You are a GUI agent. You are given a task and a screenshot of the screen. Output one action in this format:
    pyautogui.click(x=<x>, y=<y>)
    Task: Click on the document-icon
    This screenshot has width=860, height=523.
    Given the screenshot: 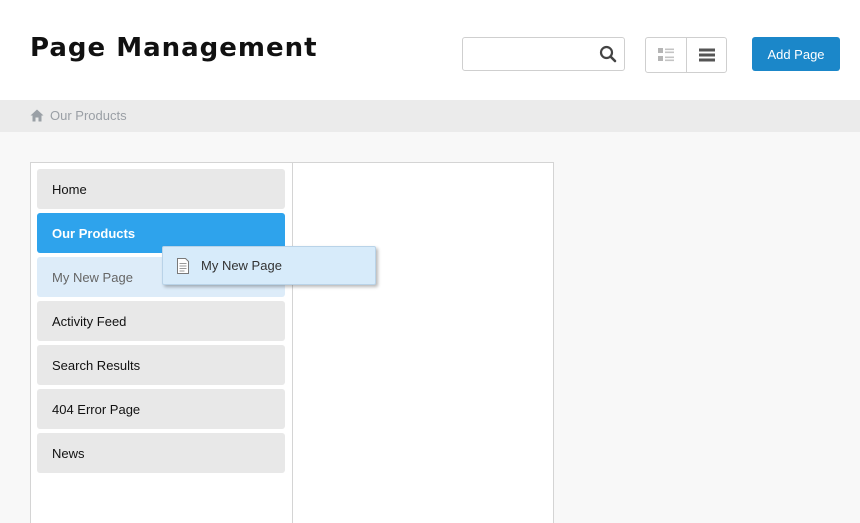 What is the action you would take?
    pyautogui.click(x=183, y=265)
    